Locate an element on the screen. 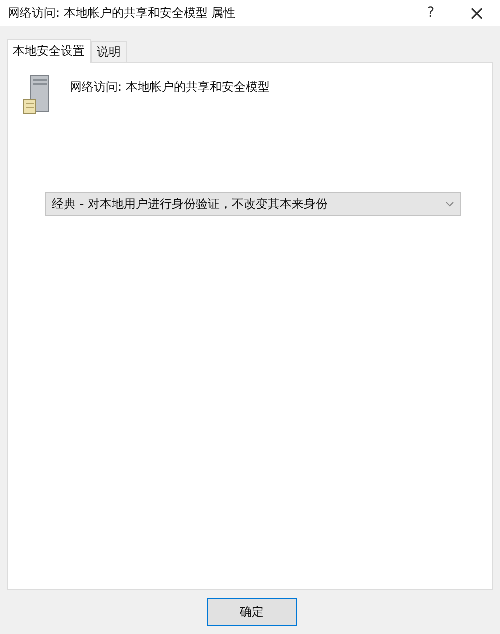  server-icon is located at coordinates (37, 95).